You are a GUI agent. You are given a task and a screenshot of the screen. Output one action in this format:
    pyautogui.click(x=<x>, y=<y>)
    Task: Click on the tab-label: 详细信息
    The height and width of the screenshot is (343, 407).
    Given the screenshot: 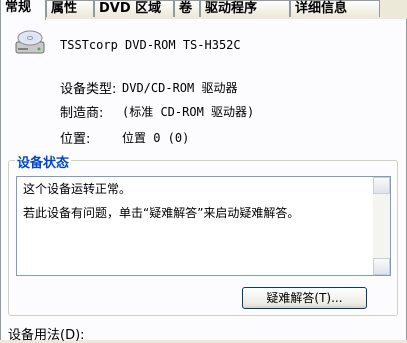 What is the action you would take?
    pyautogui.click(x=321, y=8)
    